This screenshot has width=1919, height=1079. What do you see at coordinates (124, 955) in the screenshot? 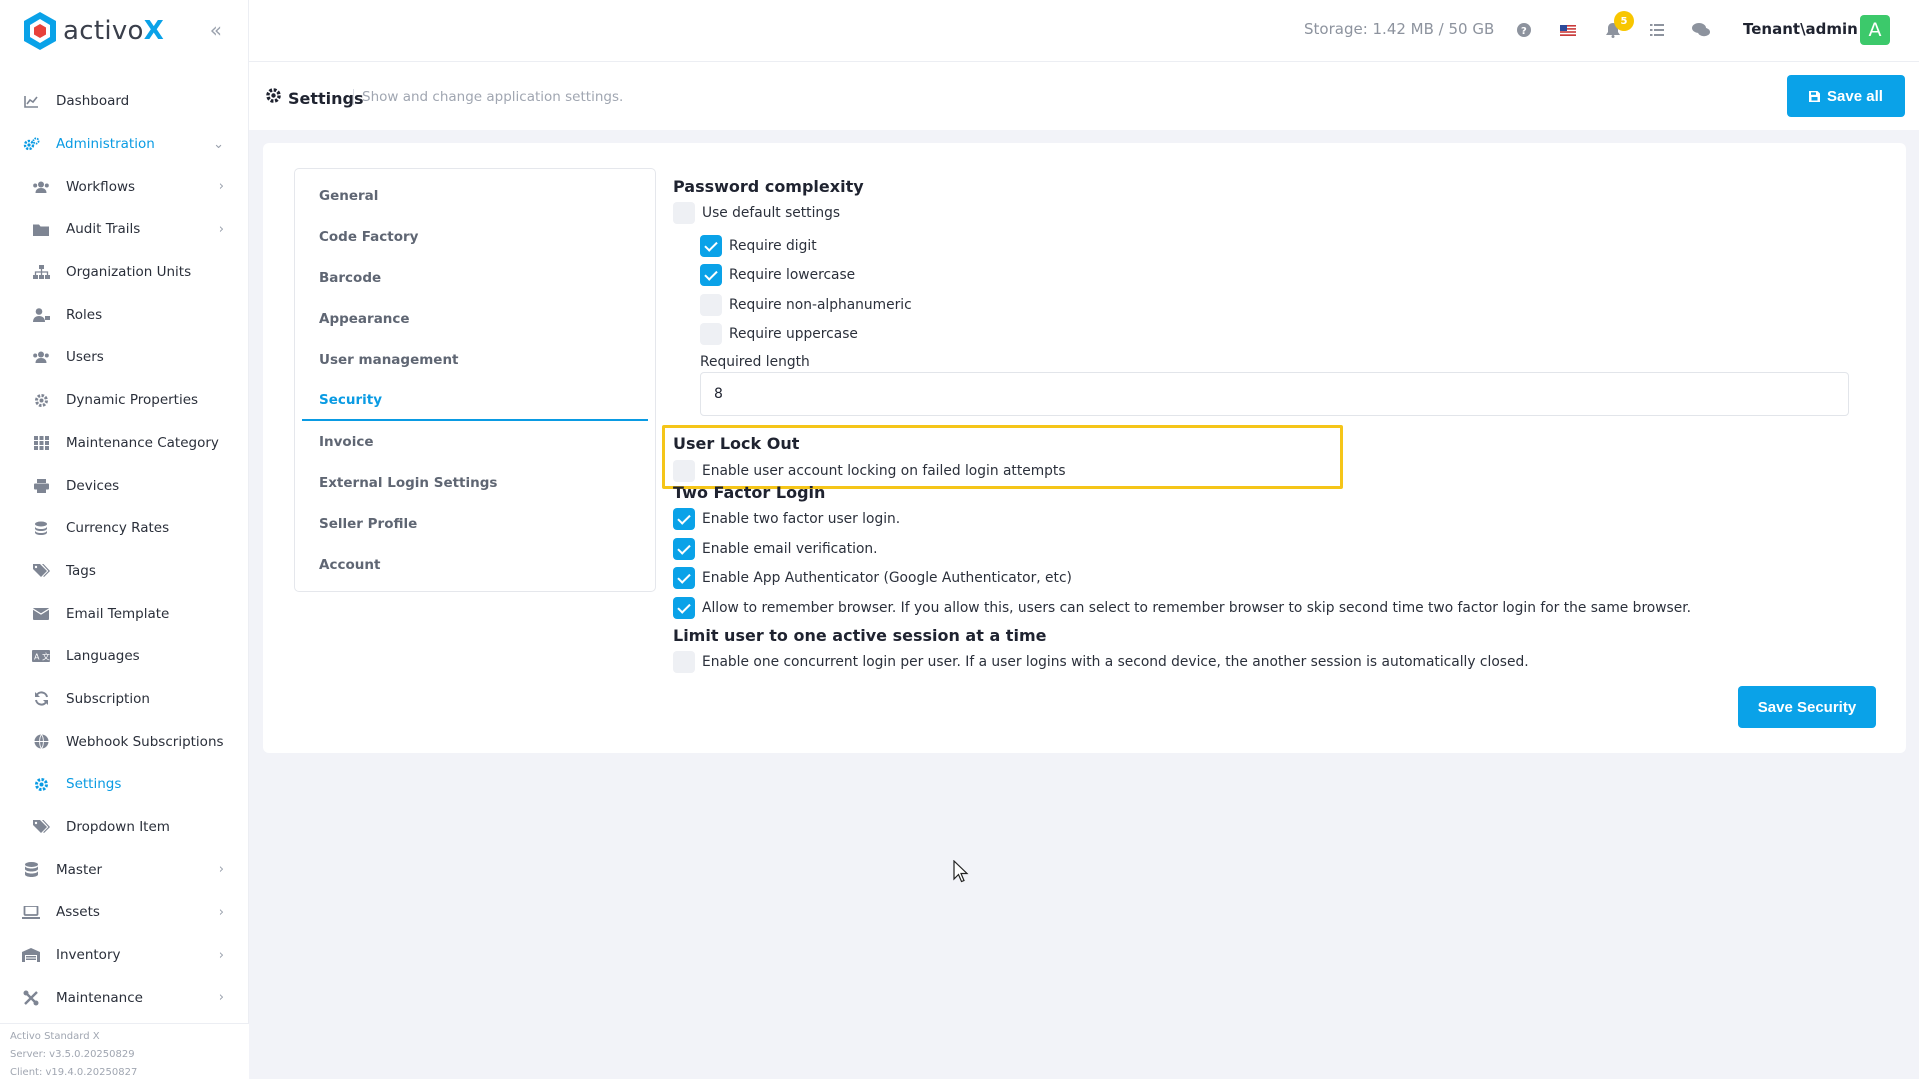
I see `sidebar-item-inventory: Inventory ›` at bounding box center [124, 955].